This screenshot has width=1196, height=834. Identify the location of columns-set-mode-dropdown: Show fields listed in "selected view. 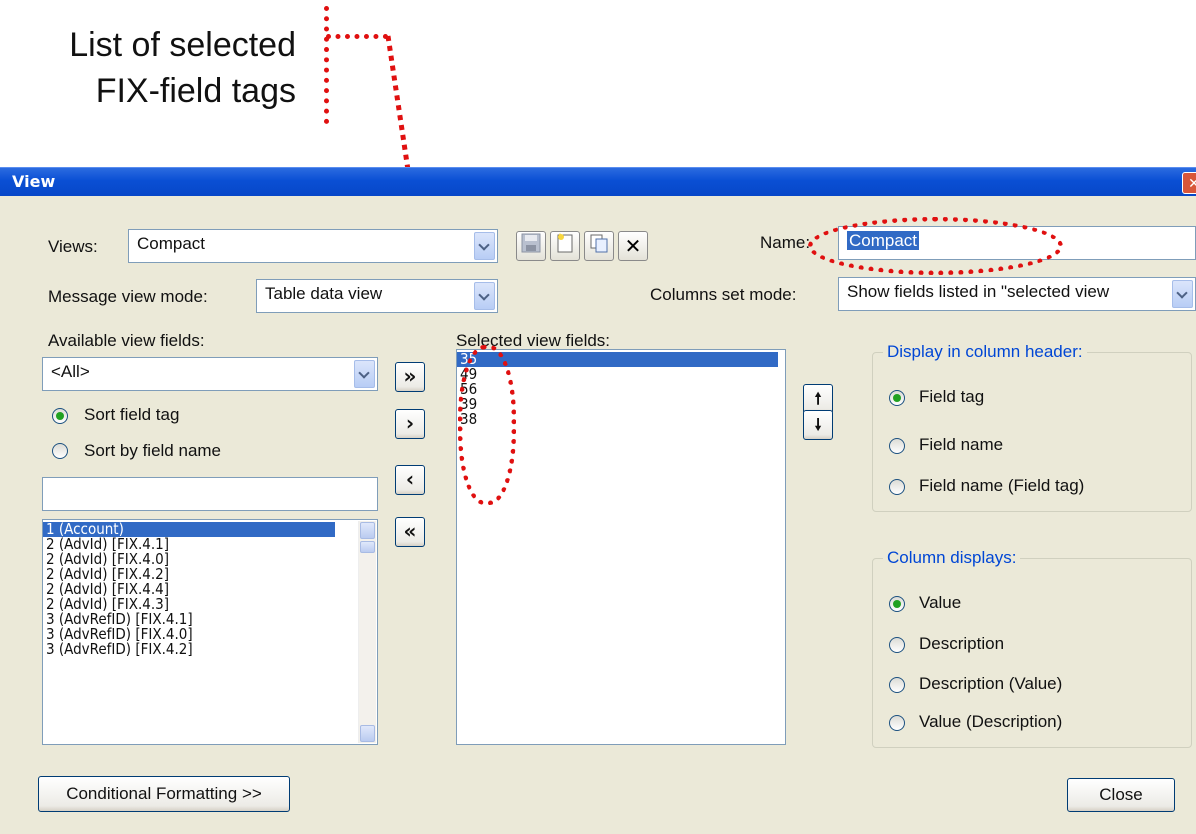
(1017, 294).